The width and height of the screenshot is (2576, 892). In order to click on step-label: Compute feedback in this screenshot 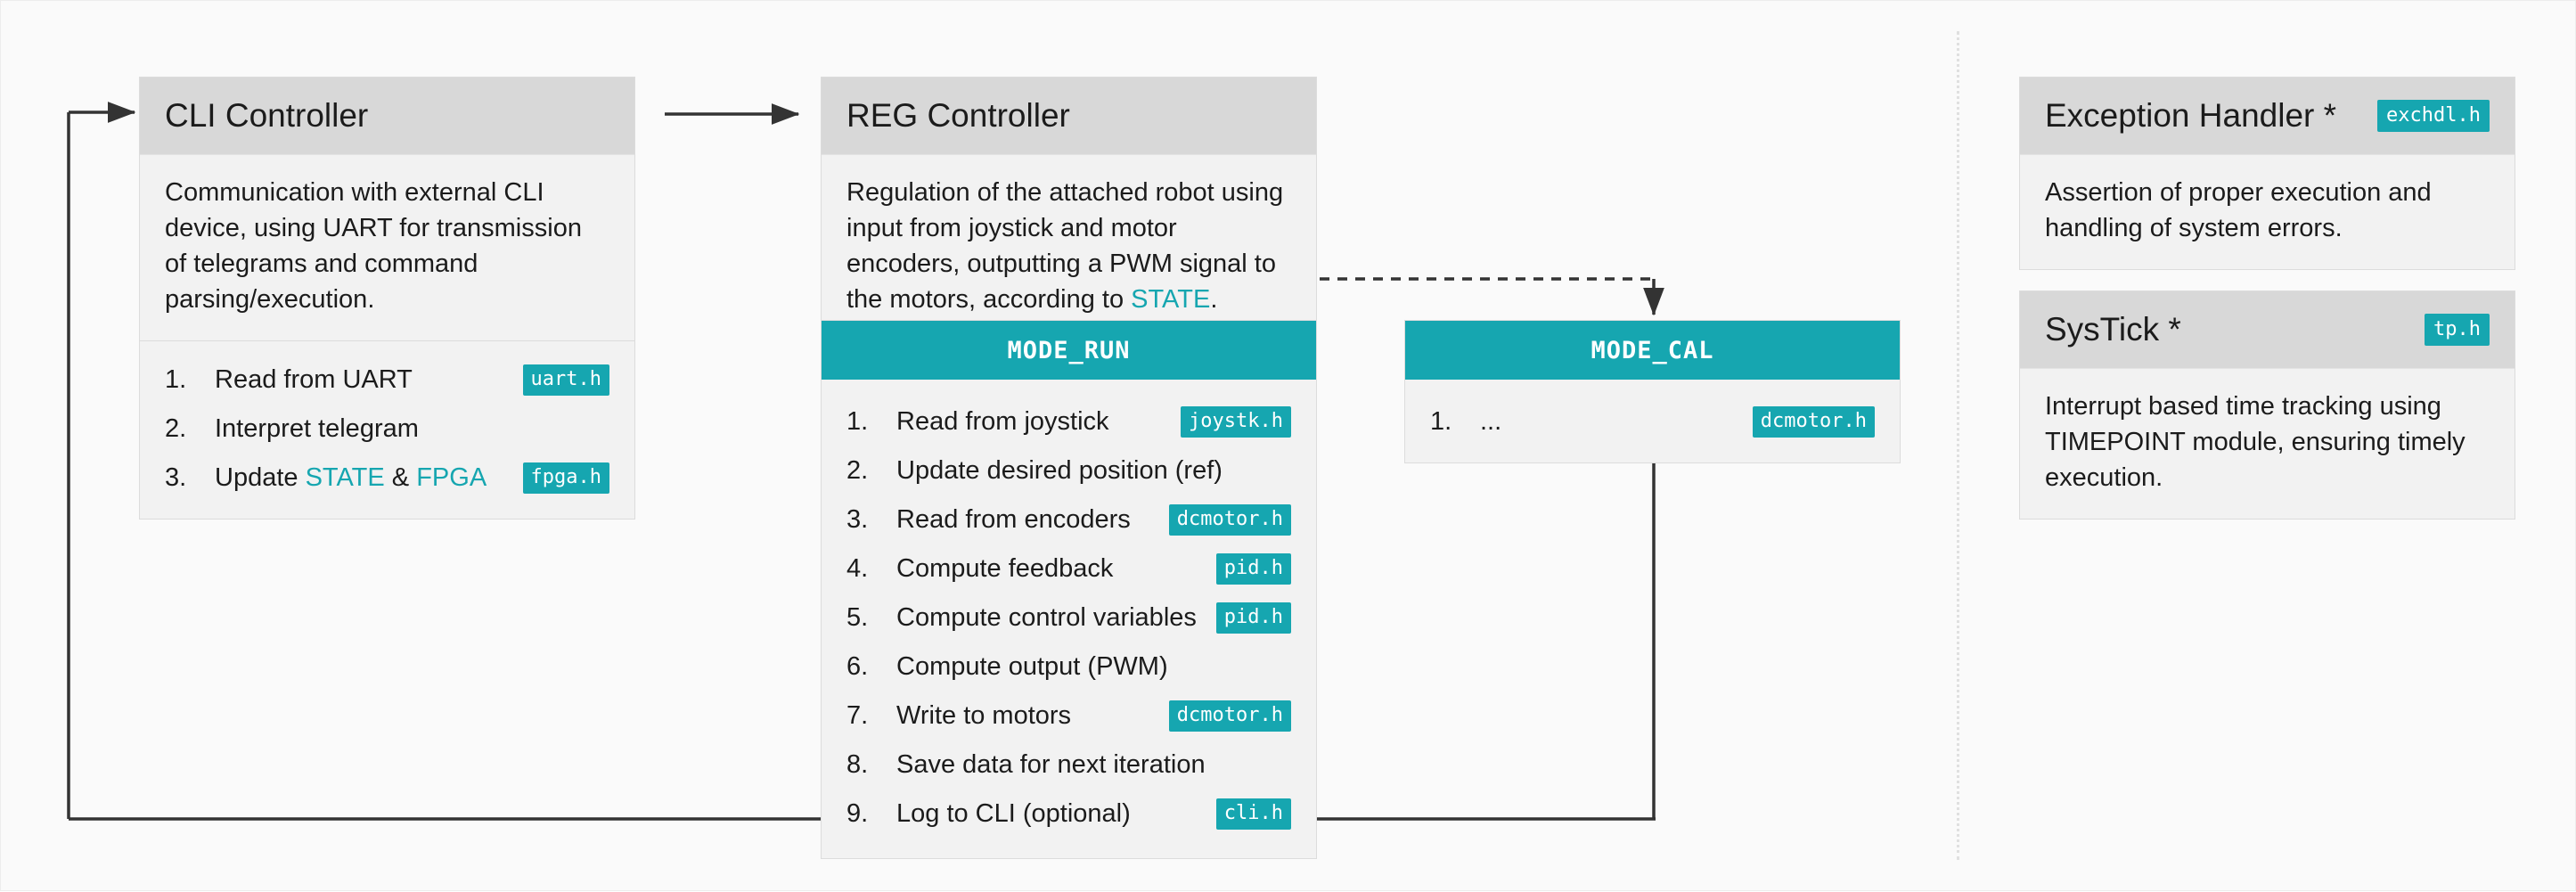, I will do `click(1005, 568)`.